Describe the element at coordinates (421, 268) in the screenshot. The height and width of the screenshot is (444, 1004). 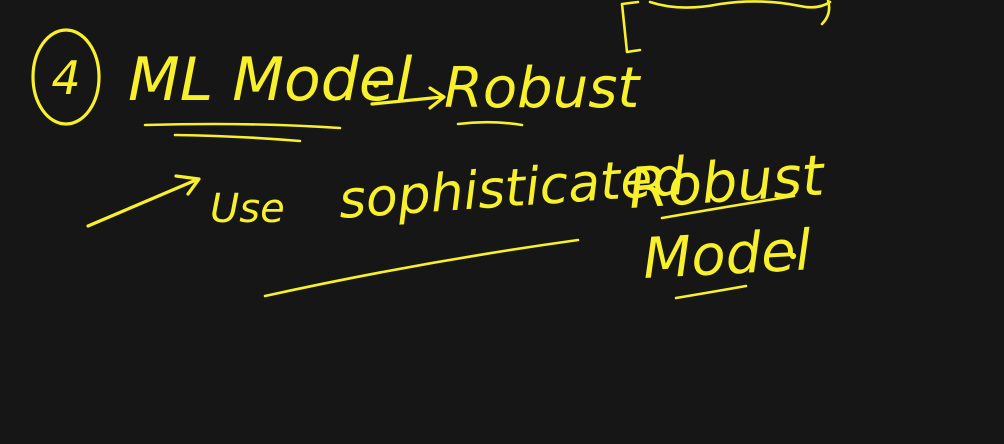
I see `bullet-adjective-underline` at that location.